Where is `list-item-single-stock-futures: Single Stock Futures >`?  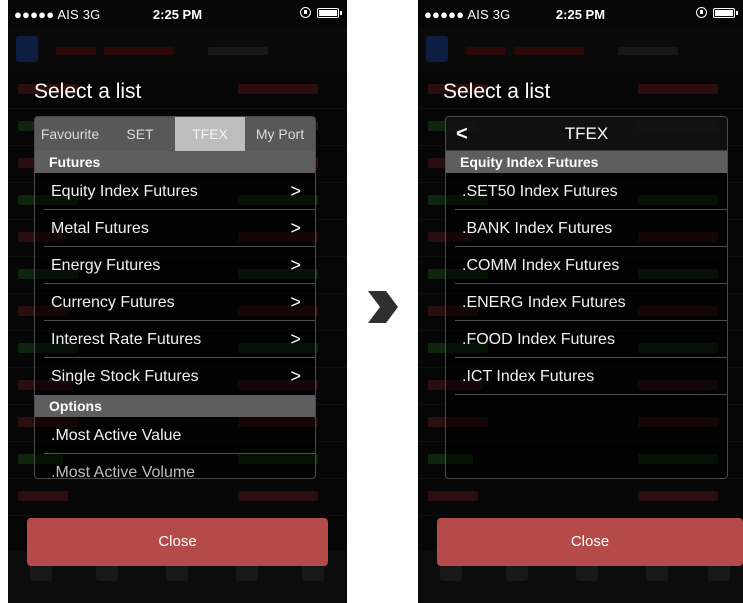 list-item-single-stock-futures: Single Stock Futures > is located at coordinates (175, 376).